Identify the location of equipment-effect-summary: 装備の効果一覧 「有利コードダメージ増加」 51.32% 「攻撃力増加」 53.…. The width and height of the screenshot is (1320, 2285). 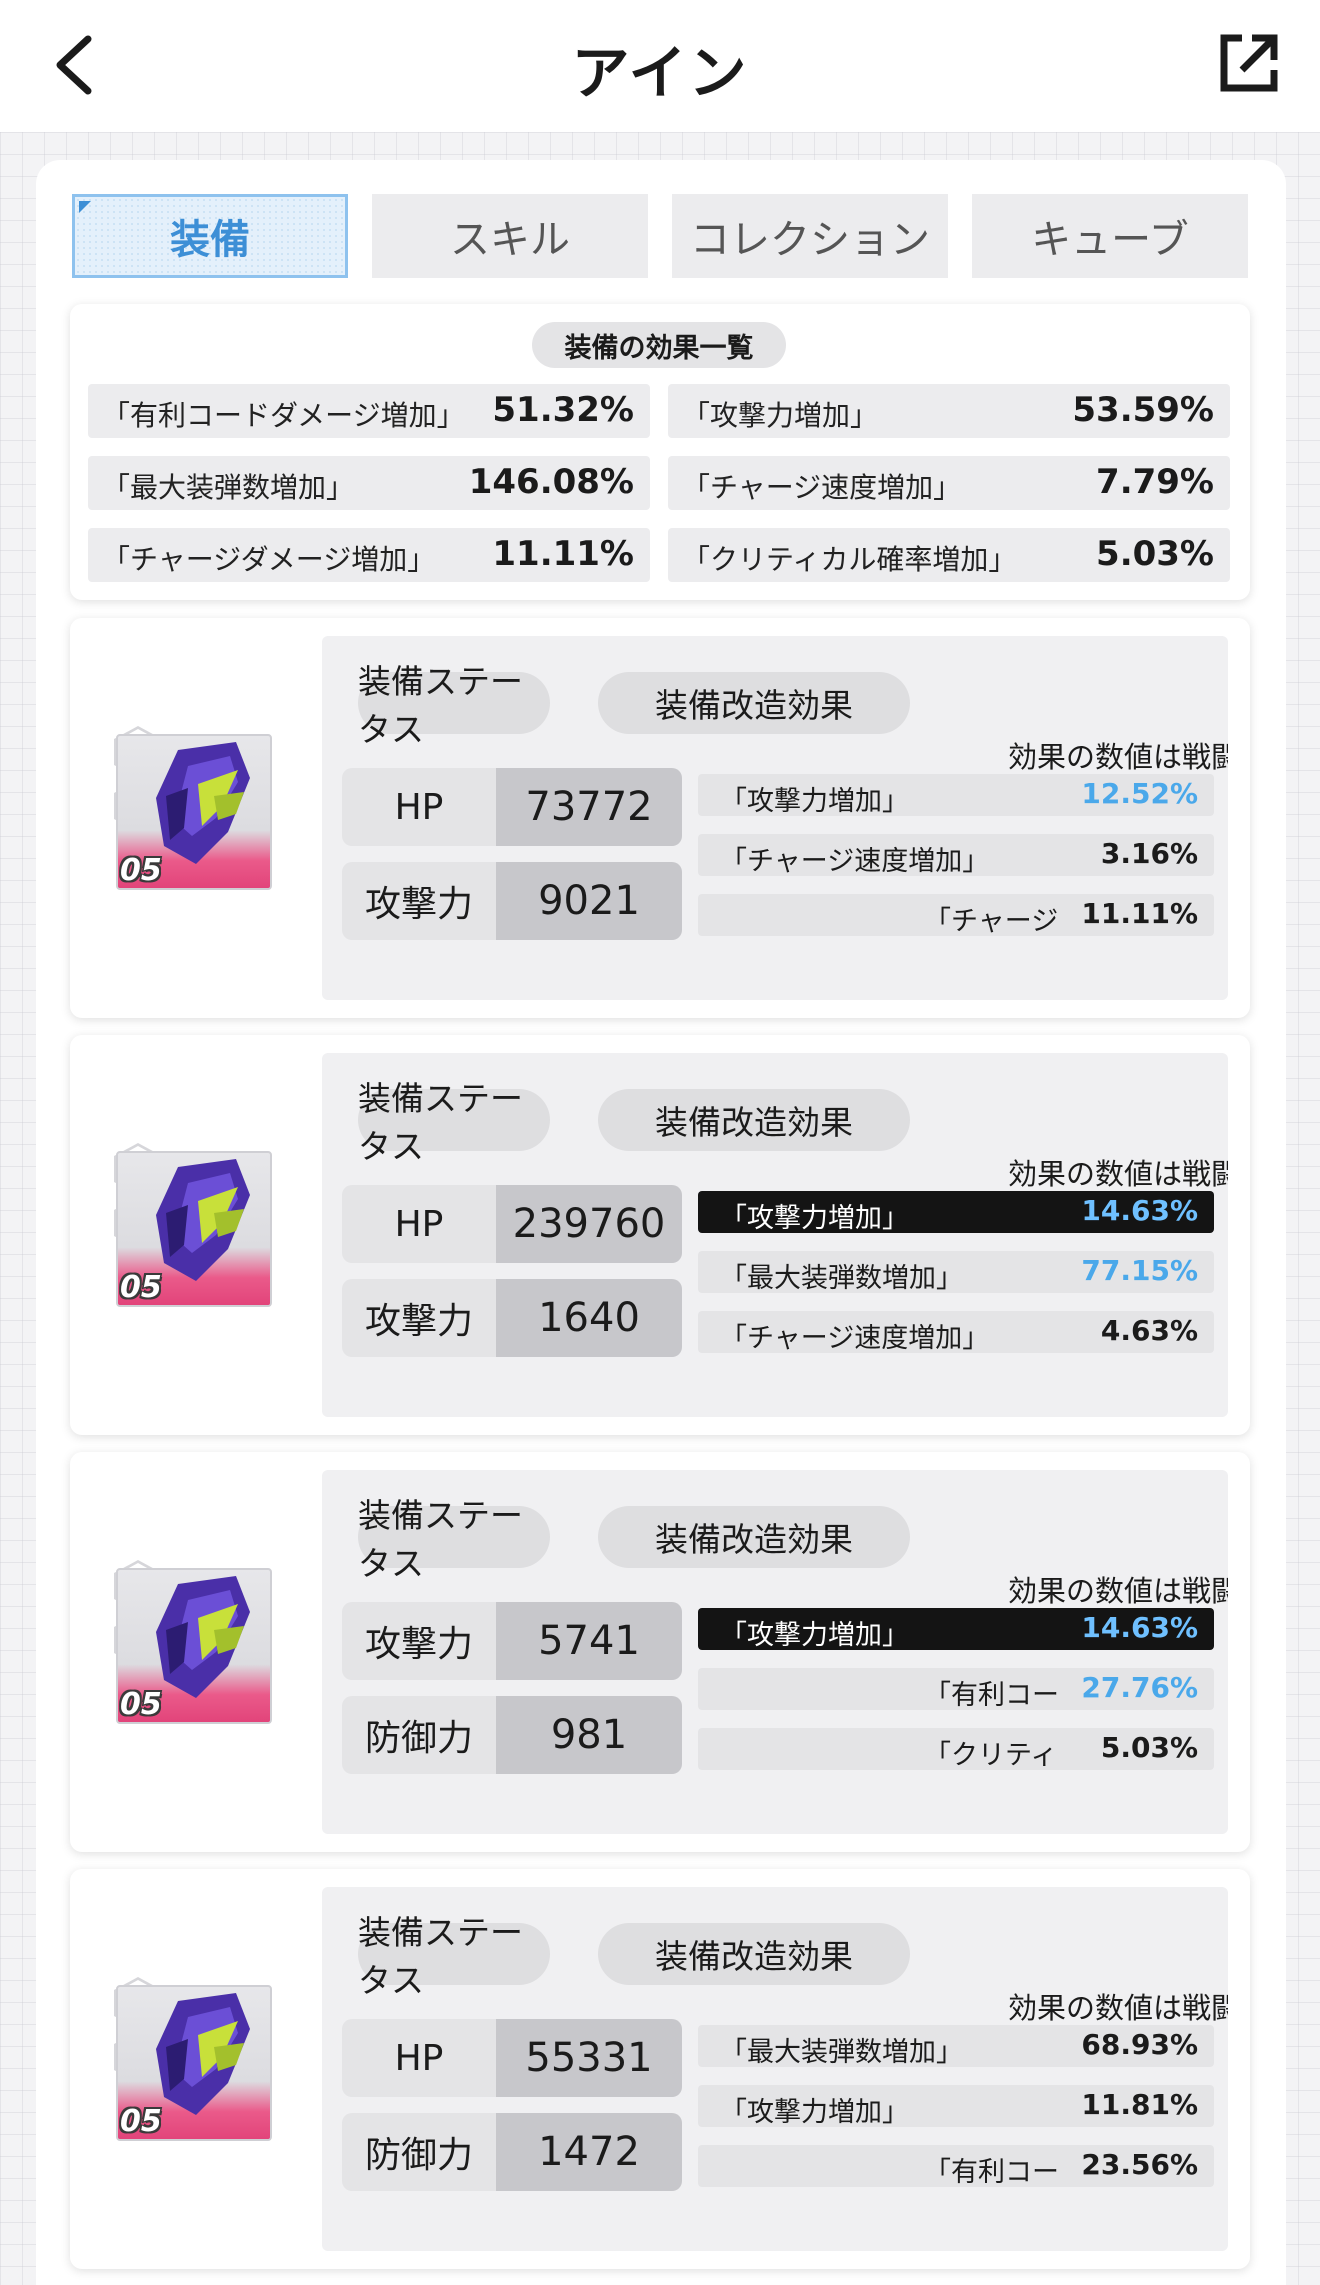
(660, 452).